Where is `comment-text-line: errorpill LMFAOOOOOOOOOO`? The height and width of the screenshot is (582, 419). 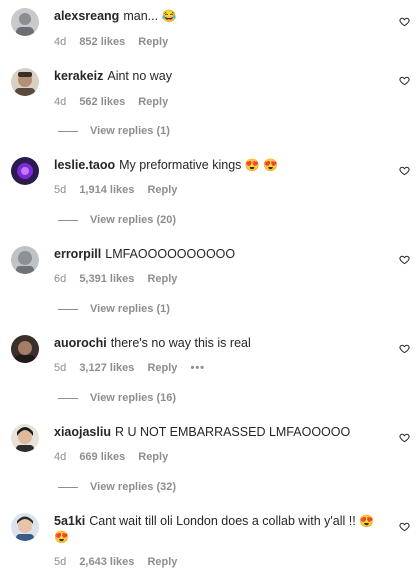 comment-text-line: errorpill LMFAOOOOOOOOOO is located at coordinates (219, 254).